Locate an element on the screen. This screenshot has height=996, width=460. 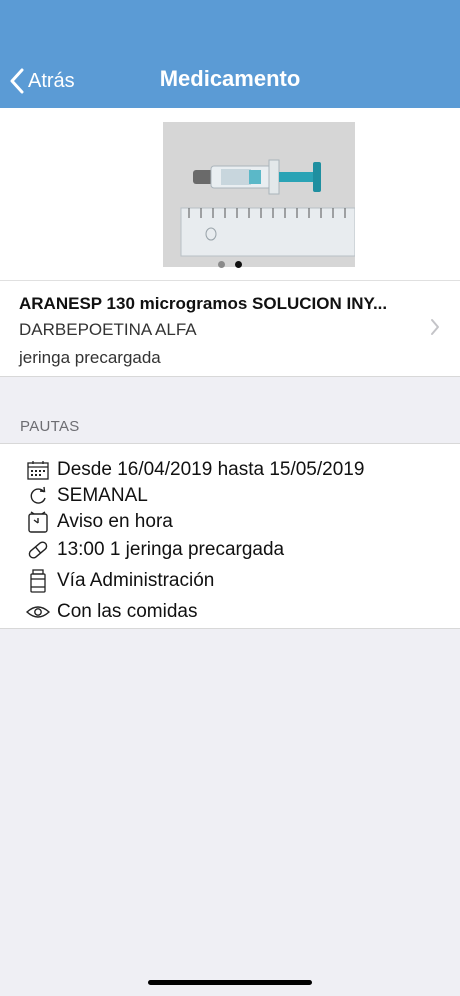
medication-form: jeringa precargada is located at coordinates (90, 357).